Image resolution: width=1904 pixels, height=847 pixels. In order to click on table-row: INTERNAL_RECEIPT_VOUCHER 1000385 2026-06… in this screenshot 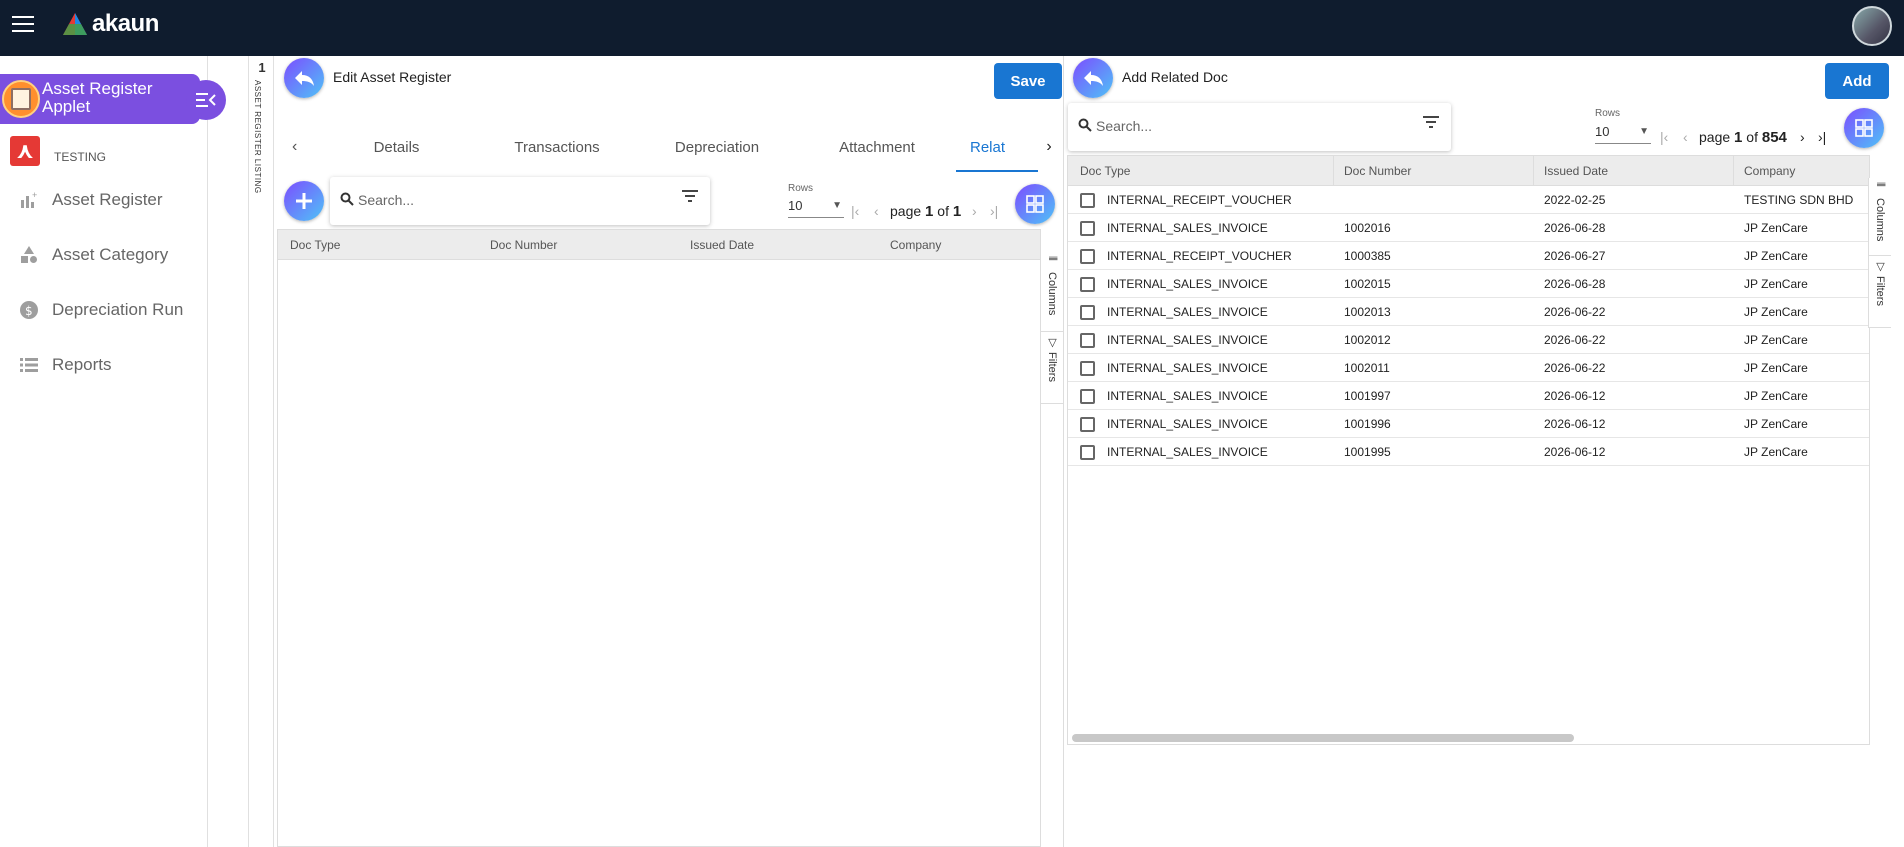, I will do `click(1468, 256)`.